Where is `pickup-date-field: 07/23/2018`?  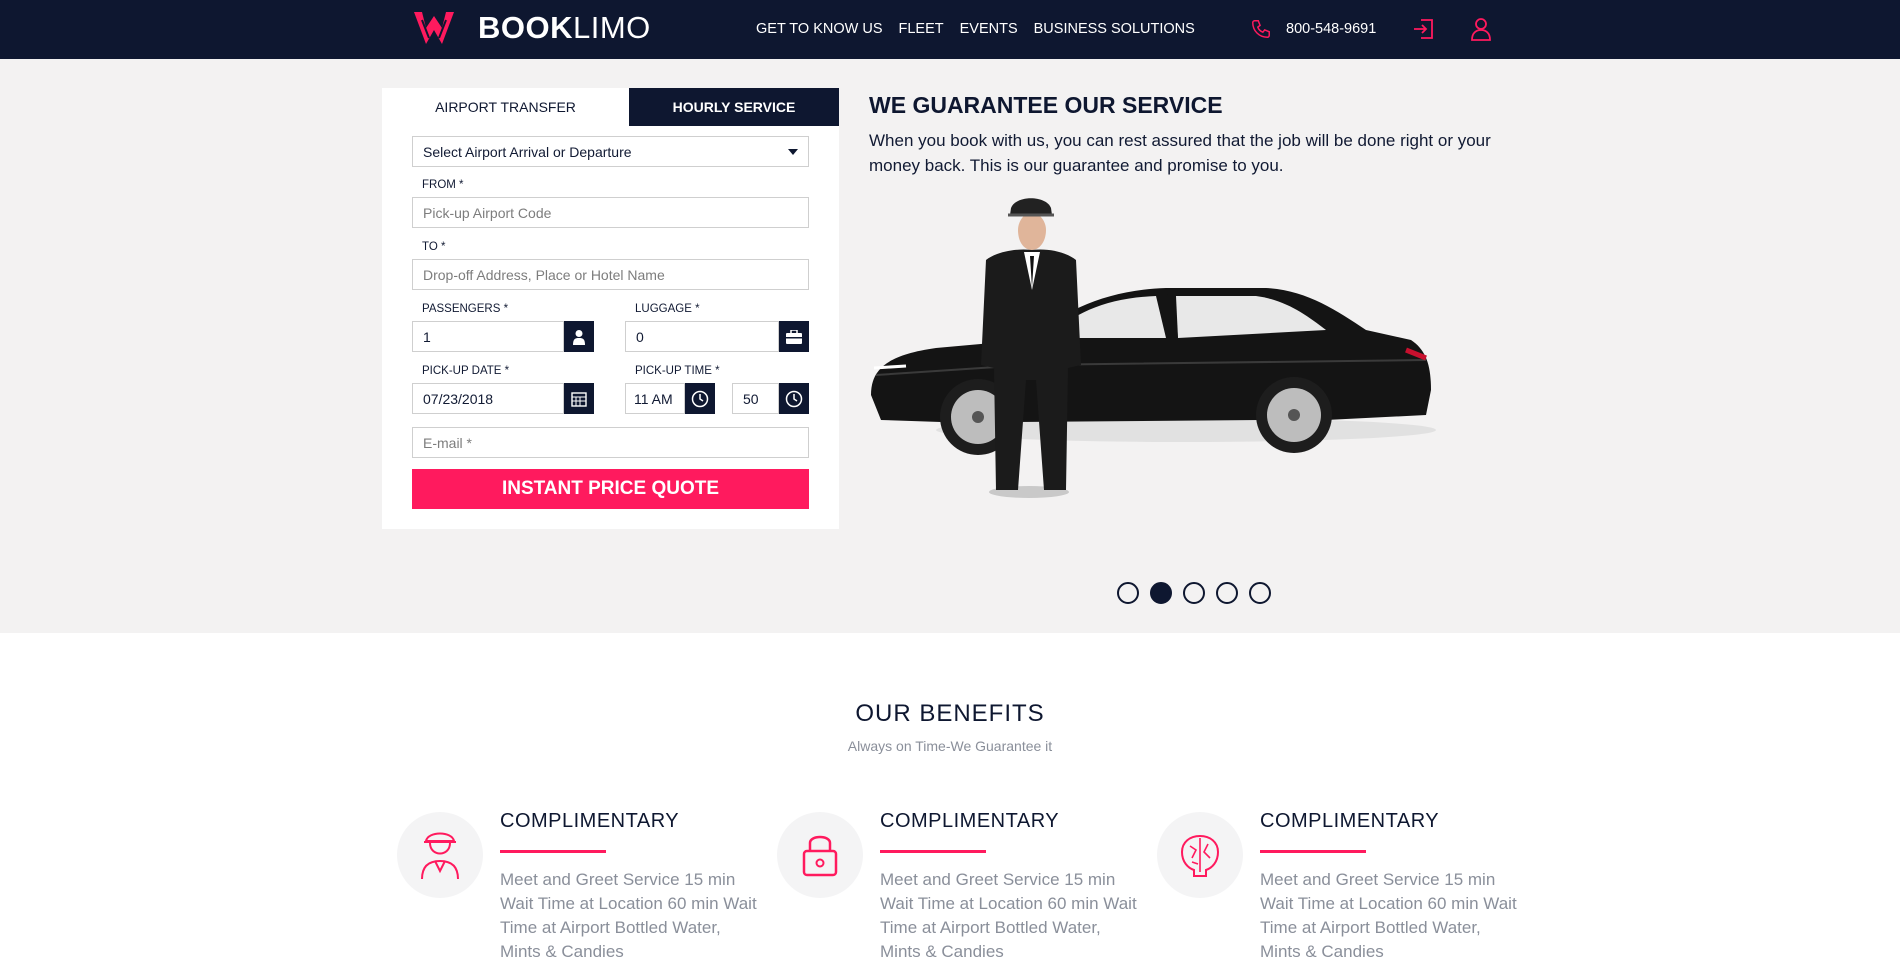
pickup-date-field: 07/23/2018 is located at coordinates (488, 398).